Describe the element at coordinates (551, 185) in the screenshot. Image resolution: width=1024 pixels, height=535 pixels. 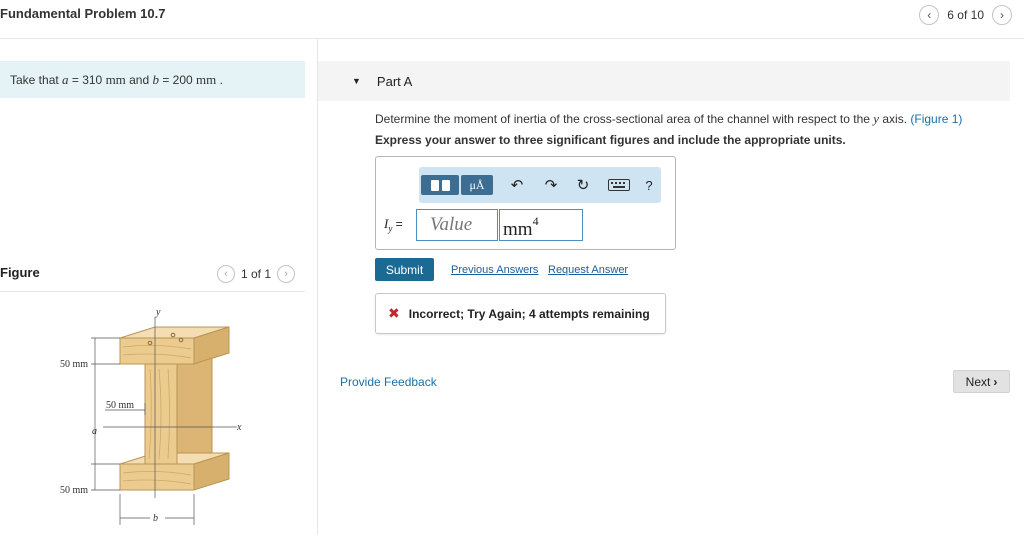
I see `redo-icon: ↷` at that location.